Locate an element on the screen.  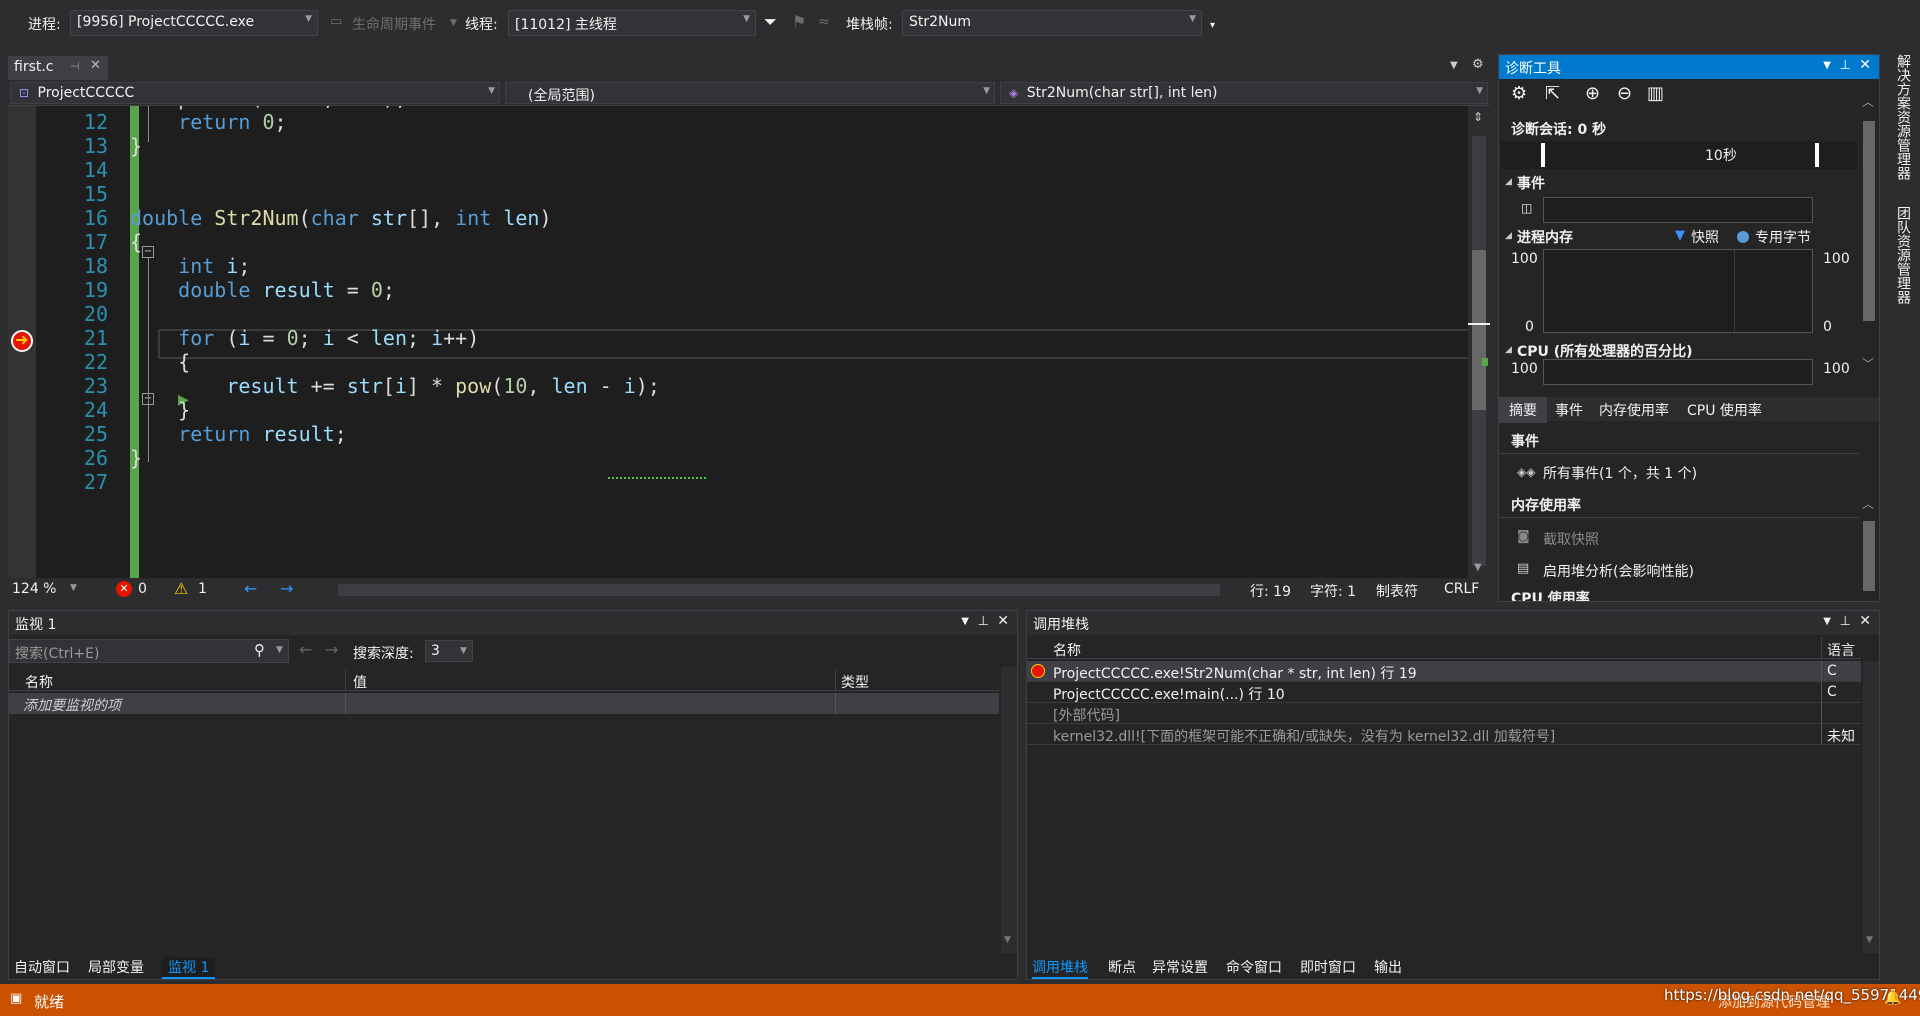
heap-profiling-checkbox: 启用堆分析(会影响性能) is located at coordinates (1618, 571).